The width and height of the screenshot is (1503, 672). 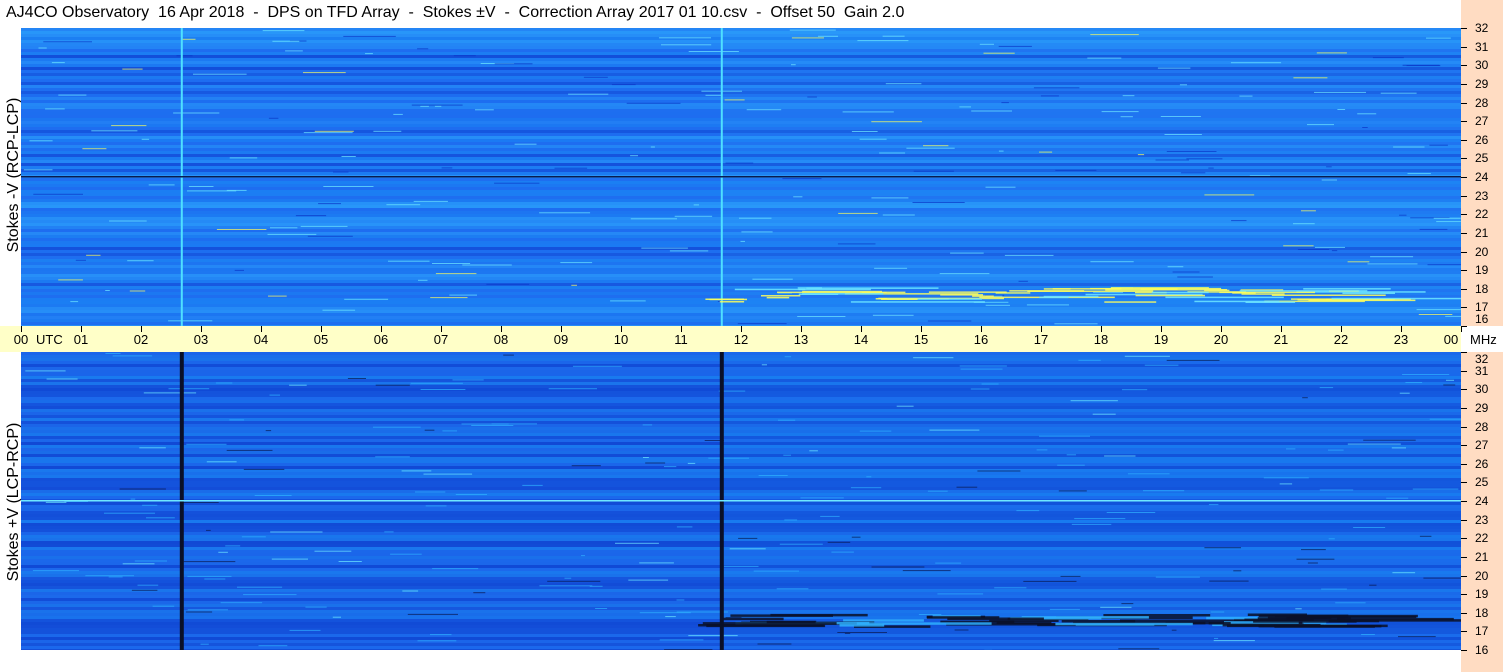 What do you see at coordinates (381, 339) in the screenshot?
I see `time-tick-label: 06` at bounding box center [381, 339].